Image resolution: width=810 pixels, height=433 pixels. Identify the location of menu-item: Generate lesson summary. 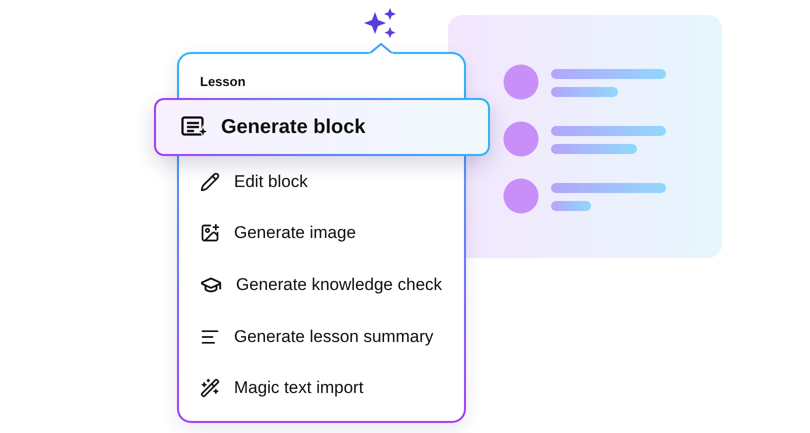
(321, 336).